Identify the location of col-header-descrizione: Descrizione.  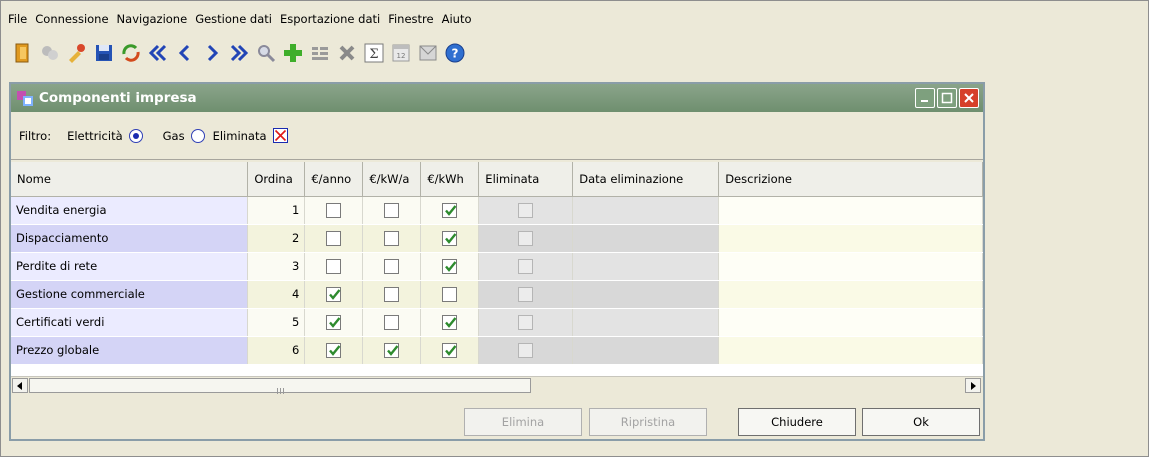
(850, 179).